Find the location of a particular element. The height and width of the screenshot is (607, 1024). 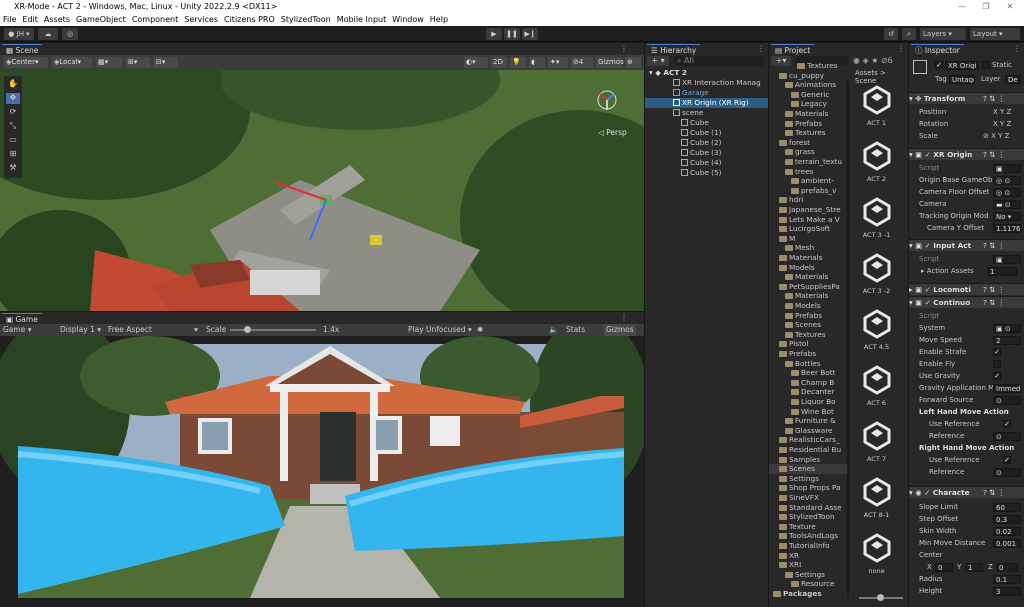

menu-stylizedtoon: StylizedToon is located at coordinates (306, 19).